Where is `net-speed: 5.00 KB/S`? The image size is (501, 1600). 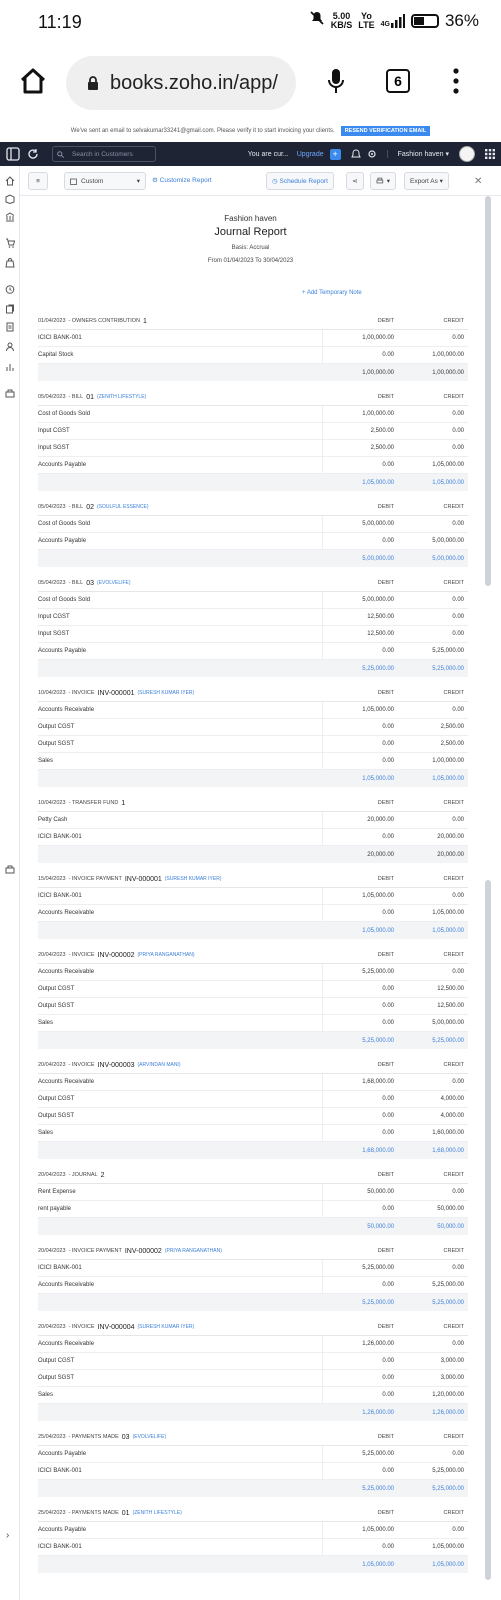
net-speed: 5.00 KB/S is located at coordinates (341, 20).